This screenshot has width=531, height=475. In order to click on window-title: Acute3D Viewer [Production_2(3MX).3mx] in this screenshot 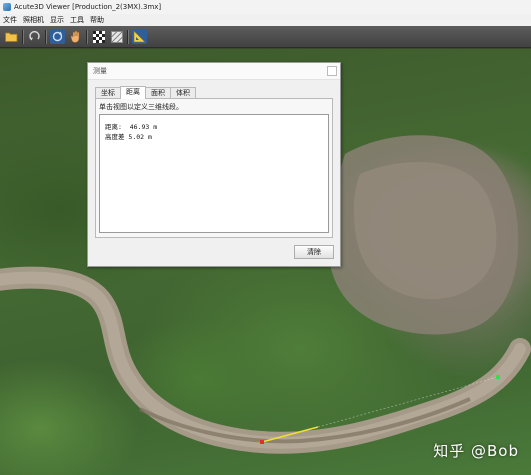, I will do `click(88, 7)`.